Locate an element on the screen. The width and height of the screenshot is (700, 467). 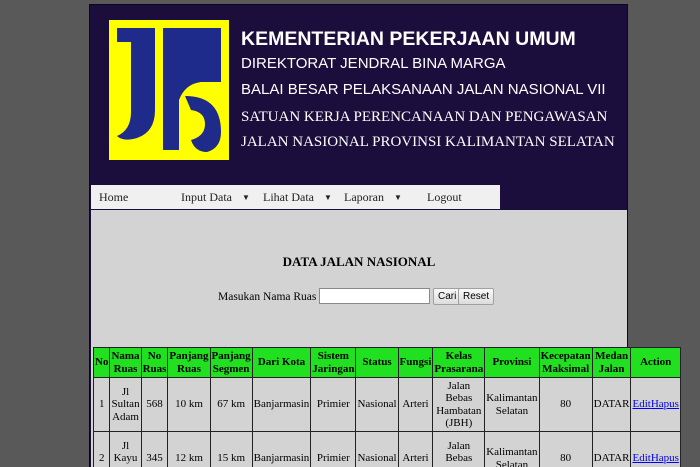
ministry-name: KEMENTERIAN PEKERJAAN UMUM is located at coordinates (408, 39).